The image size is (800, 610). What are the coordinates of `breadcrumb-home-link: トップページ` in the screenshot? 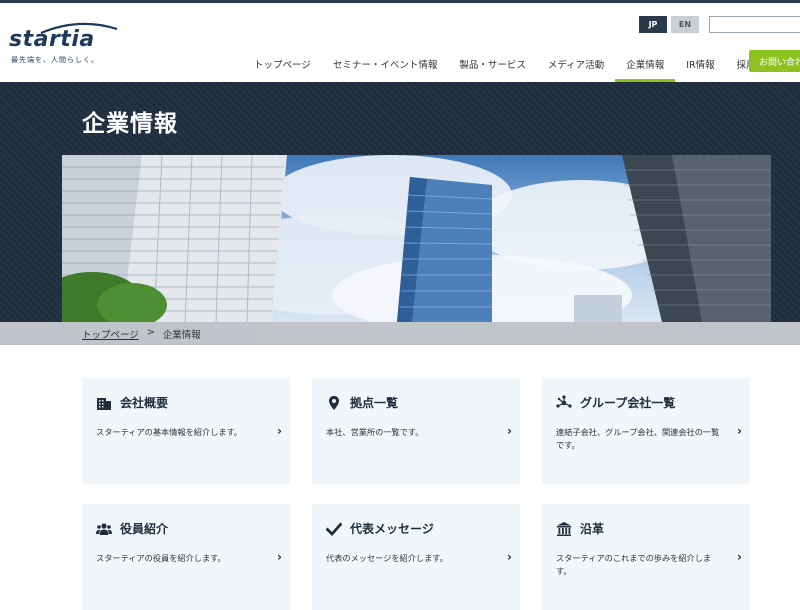 It's located at (110, 334).